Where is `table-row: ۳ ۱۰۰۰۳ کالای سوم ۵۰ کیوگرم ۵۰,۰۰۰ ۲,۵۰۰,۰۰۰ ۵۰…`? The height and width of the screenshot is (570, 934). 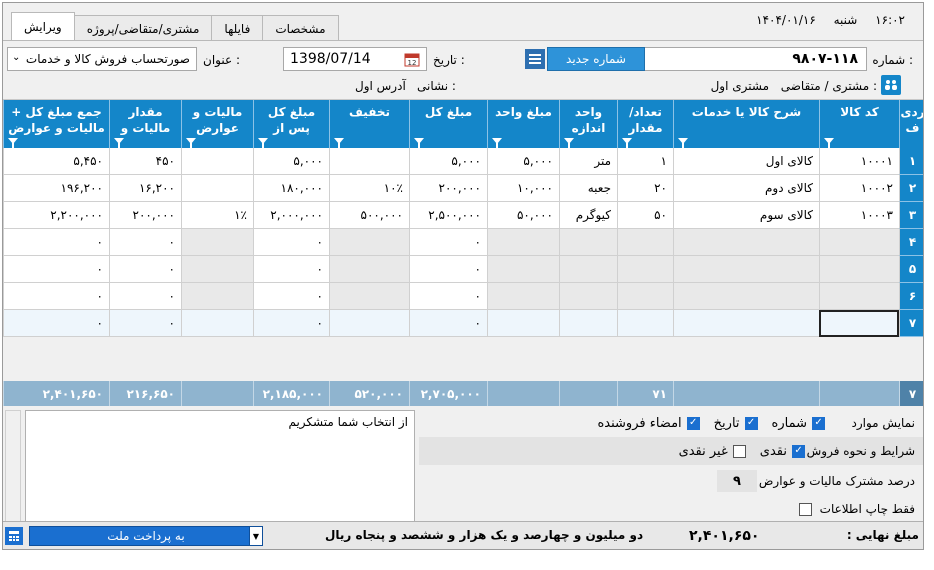 table-row: ۳ ۱۰۰۰۳ کالای سوم ۵۰ کیوگرم ۵۰,۰۰۰ ۲,۵۰۰,۰۰۰ ۵۰… is located at coordinates (463, 215).